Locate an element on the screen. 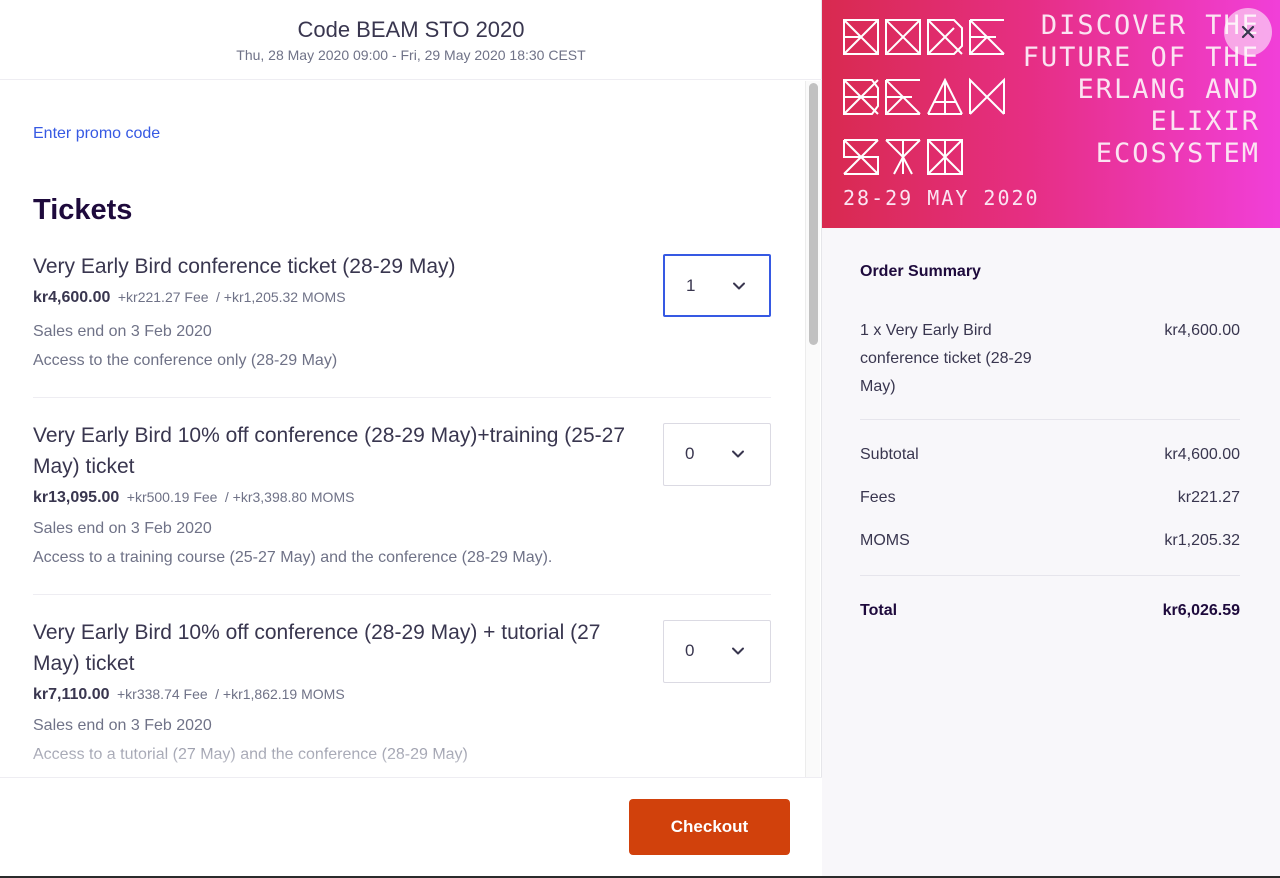 This screenshot has height=878, width=1280. moms-label: MOMS is located at coordinates (885, 540).